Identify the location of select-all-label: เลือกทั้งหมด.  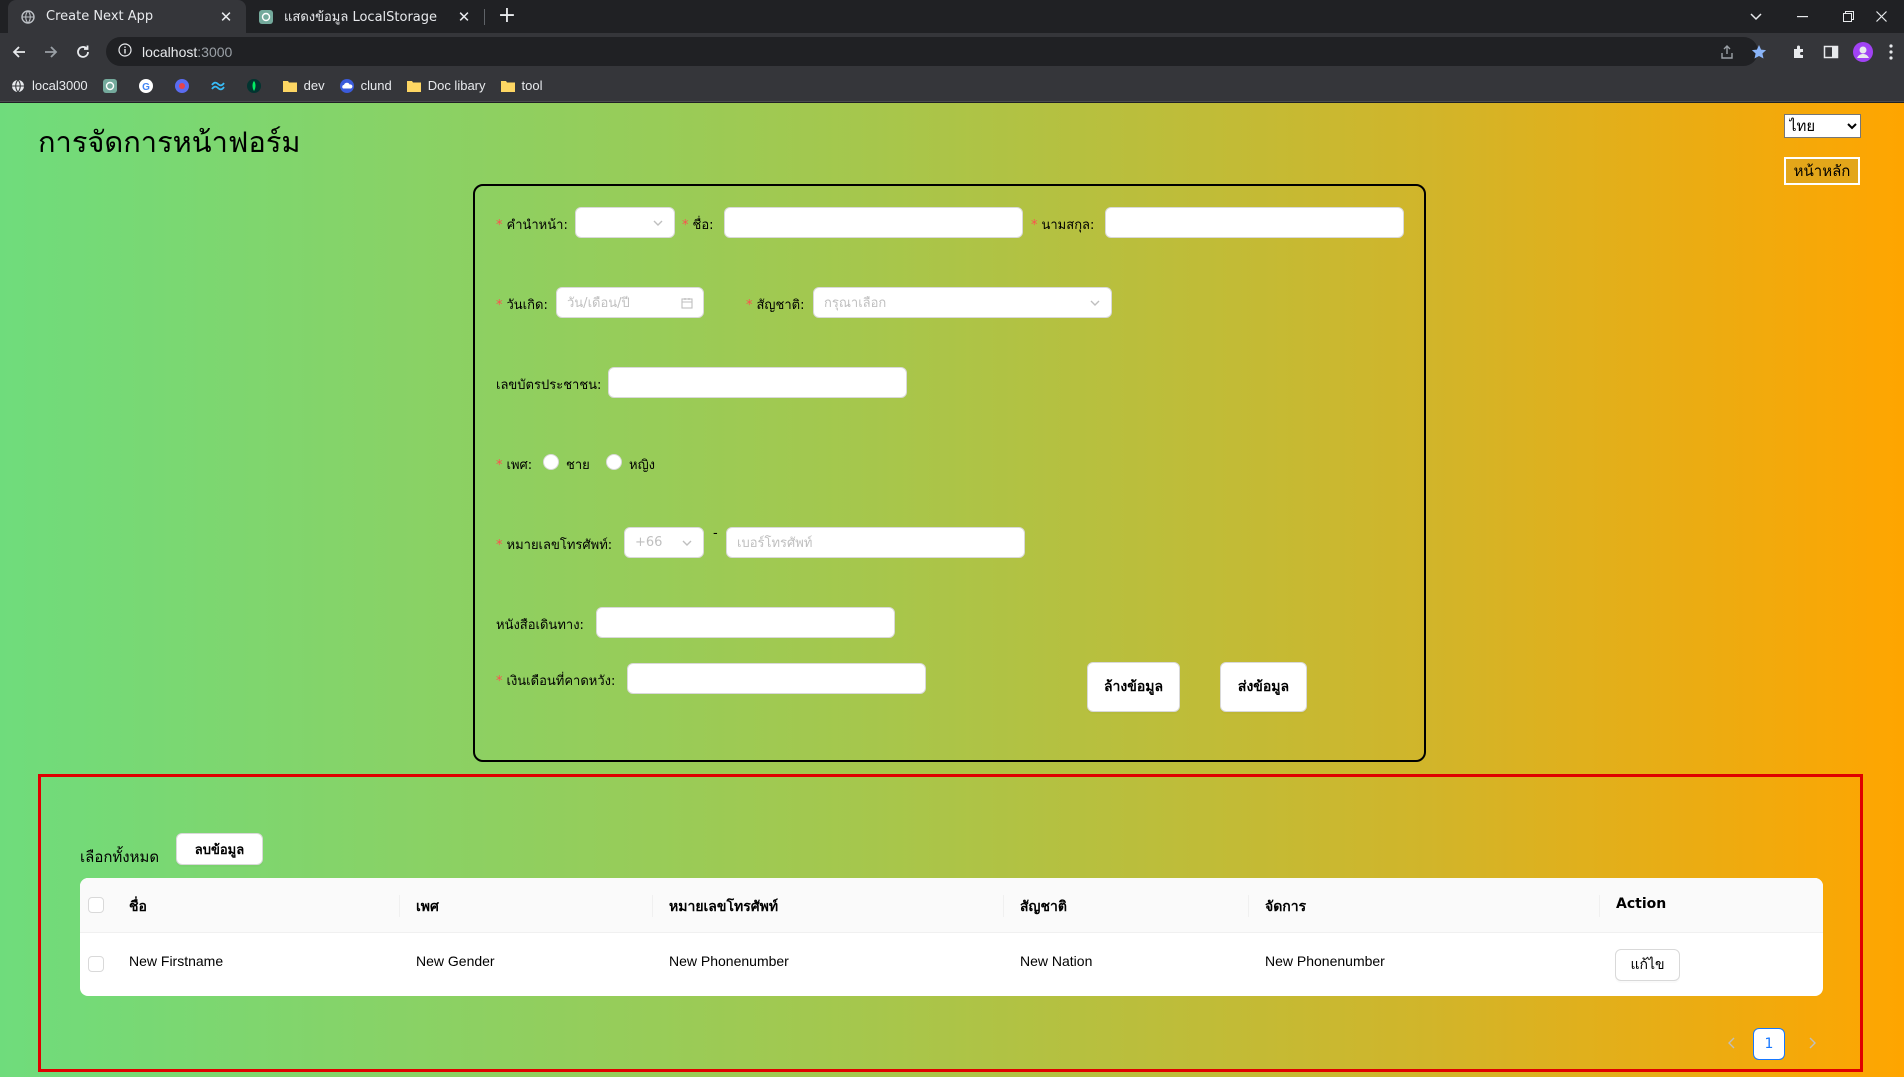
(119, 857).